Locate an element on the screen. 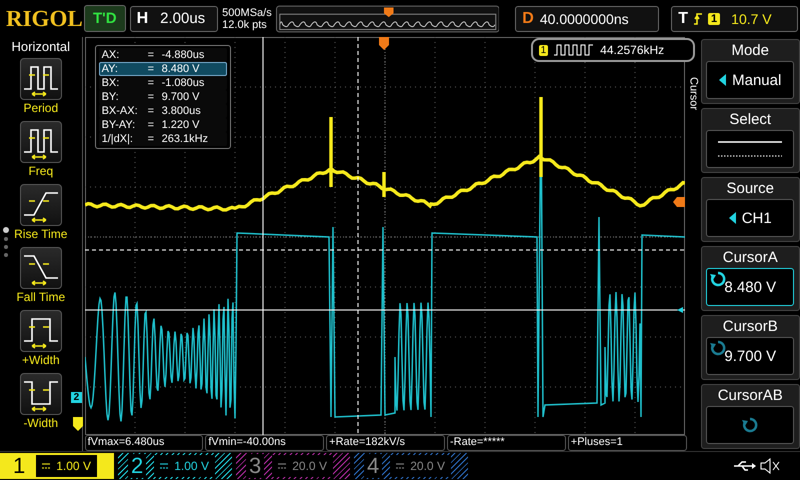 The width and height of the screenshot is (800, 480). readout-label: BY-AY: is located at coordinates (119, 125).